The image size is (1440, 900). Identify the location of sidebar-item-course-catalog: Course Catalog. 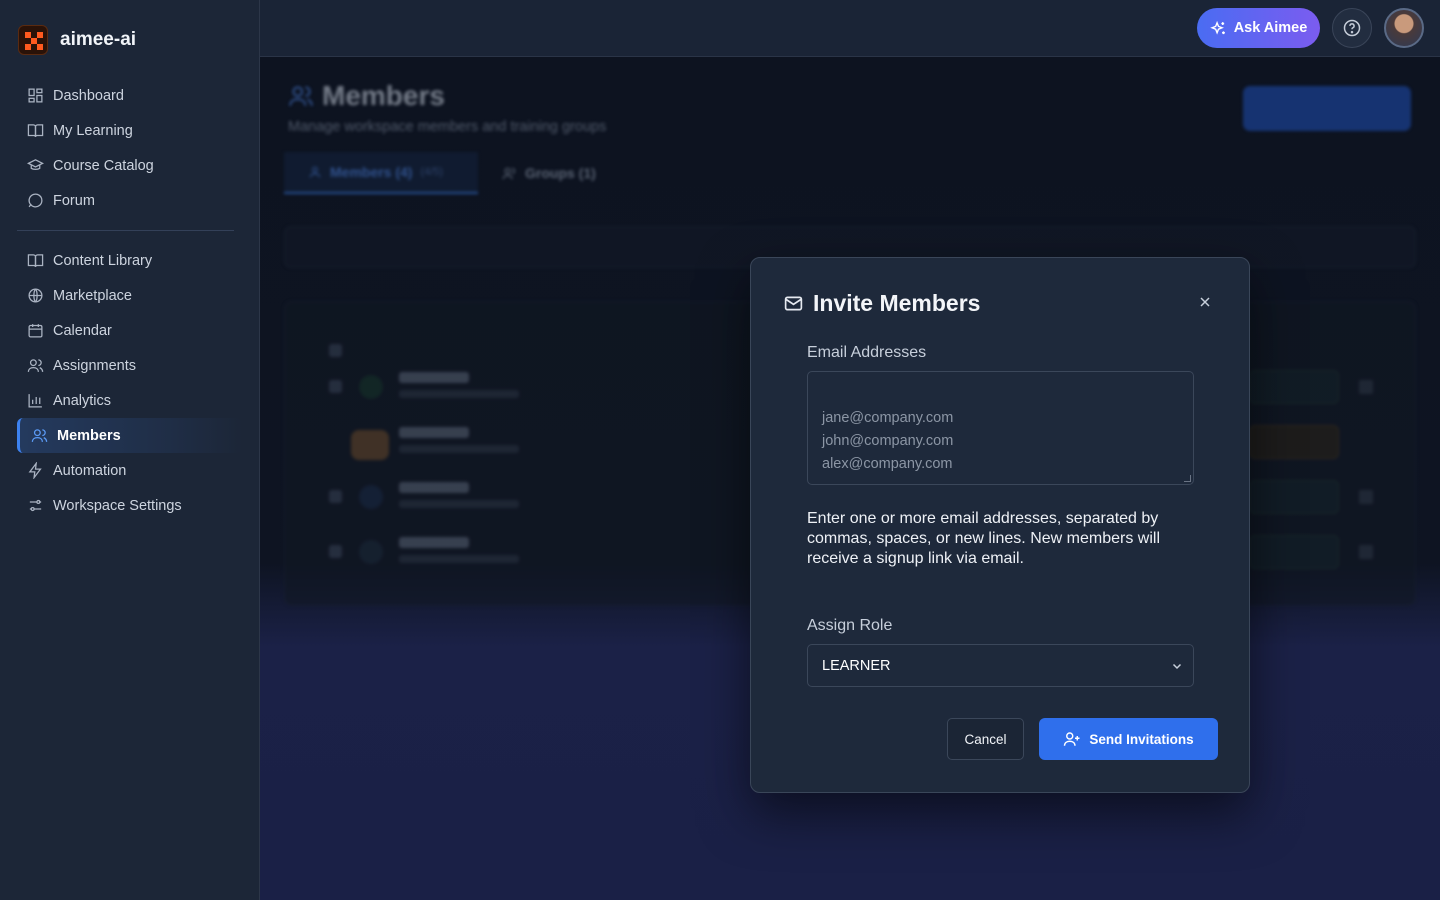
(129, 165).